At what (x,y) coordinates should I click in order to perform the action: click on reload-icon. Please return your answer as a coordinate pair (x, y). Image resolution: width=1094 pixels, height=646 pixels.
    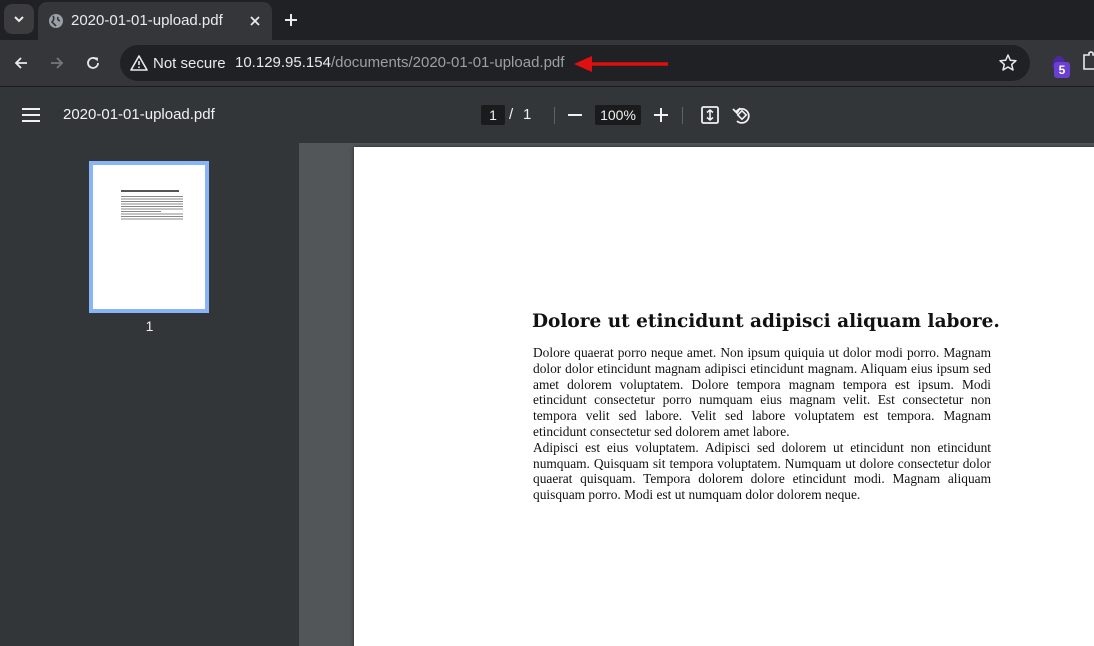
    Looking at the image, I should click on (93, 63).